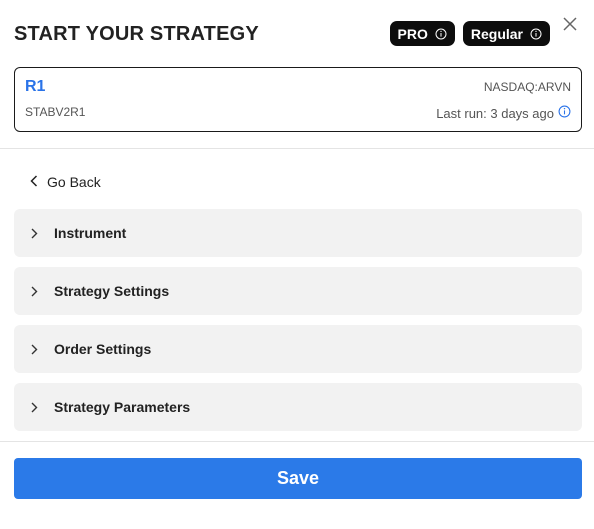 This screenshot has height=529, width=594. I want to click on section-label: Strategy Parameters, so click(122, 407).